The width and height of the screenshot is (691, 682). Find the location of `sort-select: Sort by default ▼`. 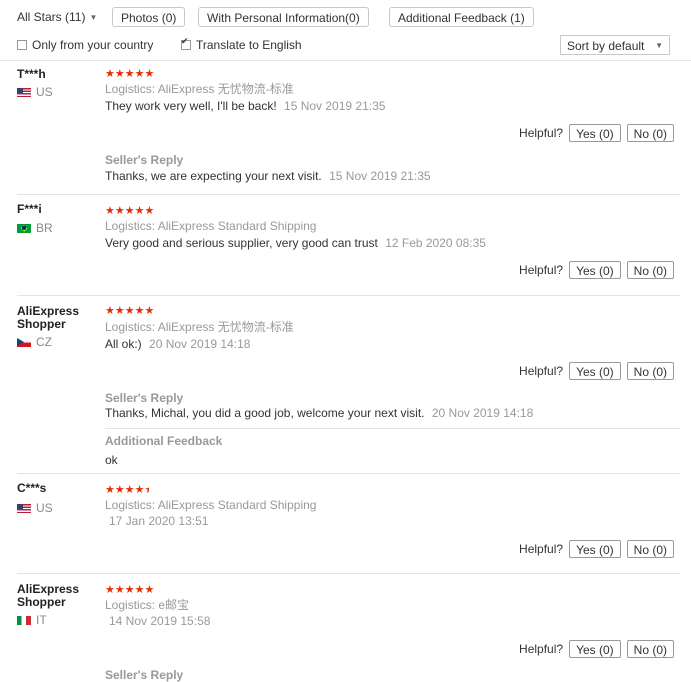

sort-select: Sort by default ▼ is located at coordinates (615, 45).